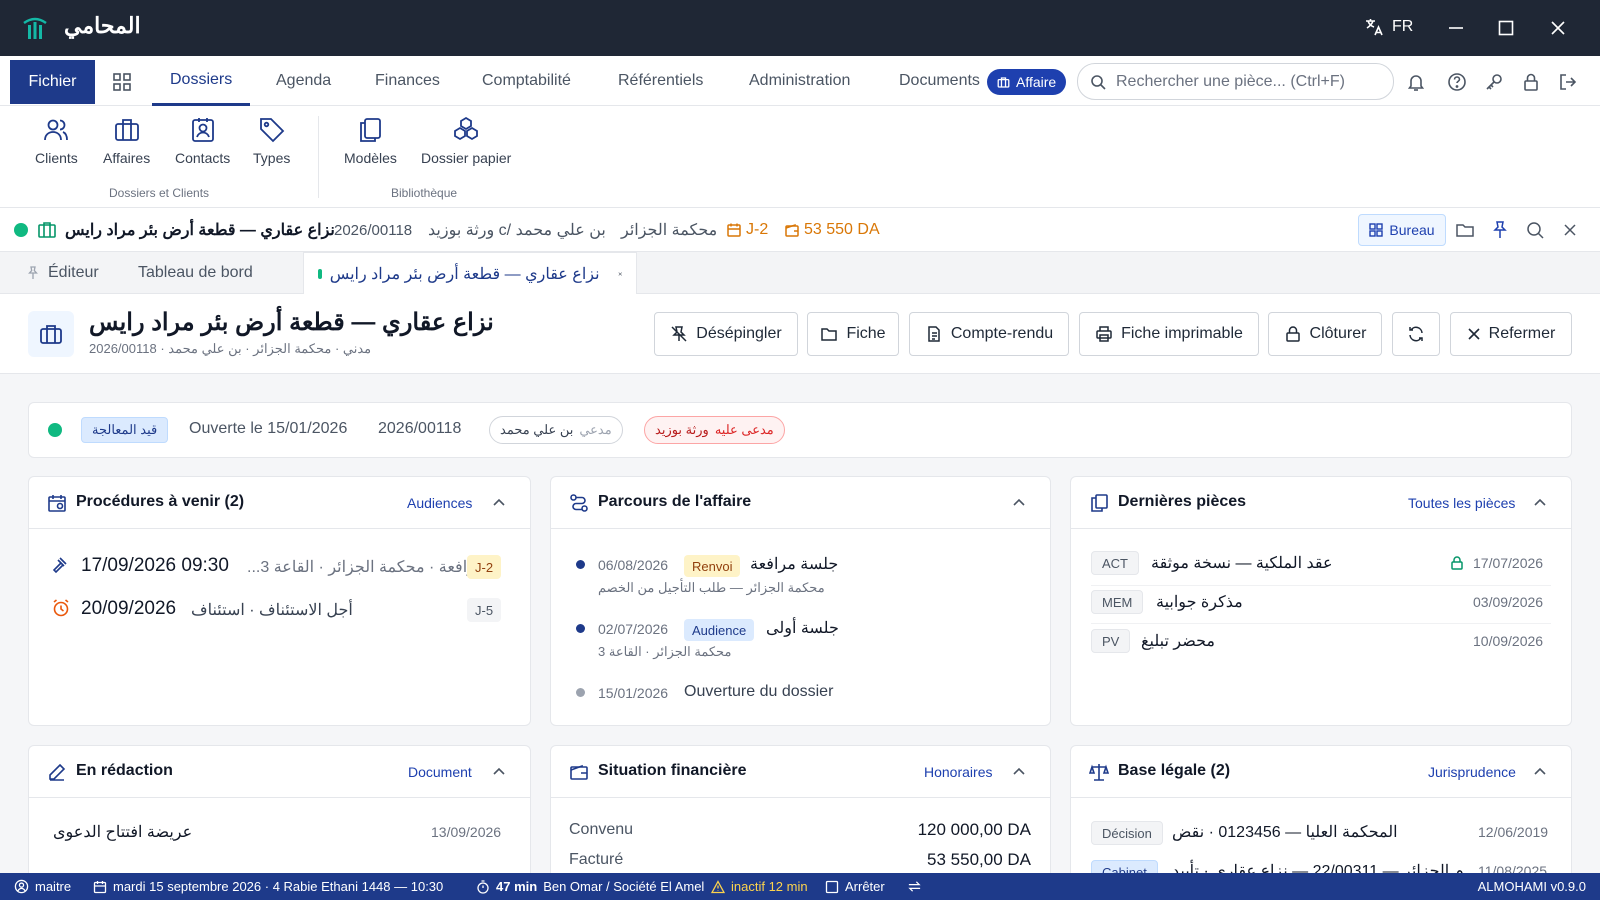  Describe the element at coordinates (958, 772) in the screenshot. I see `honoraires-link: Honoraires` at that location.